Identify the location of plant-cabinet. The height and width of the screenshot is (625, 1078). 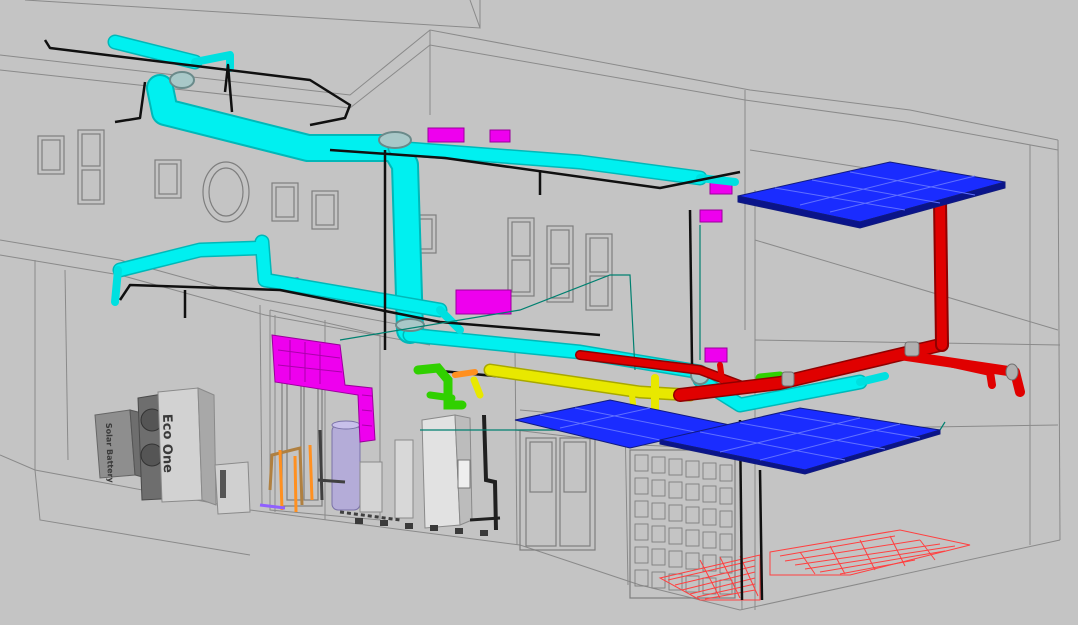
(433, 471).